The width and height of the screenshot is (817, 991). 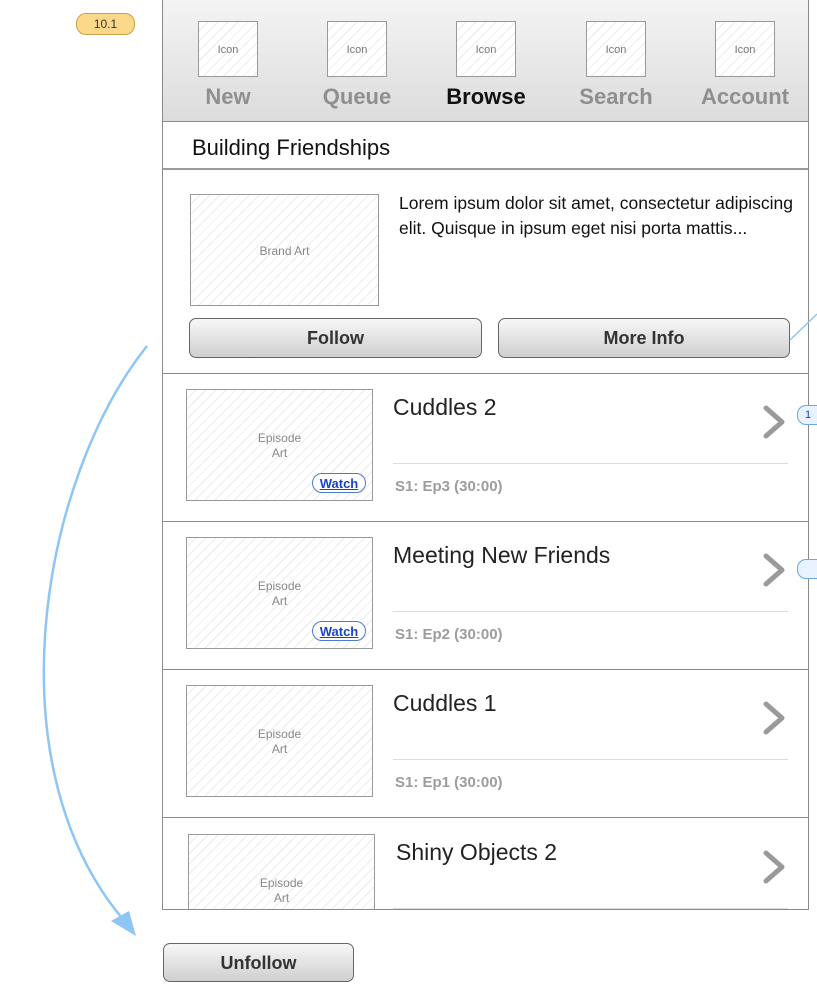 I want to click on new-icon: Icon, so click(x=228, y=49).